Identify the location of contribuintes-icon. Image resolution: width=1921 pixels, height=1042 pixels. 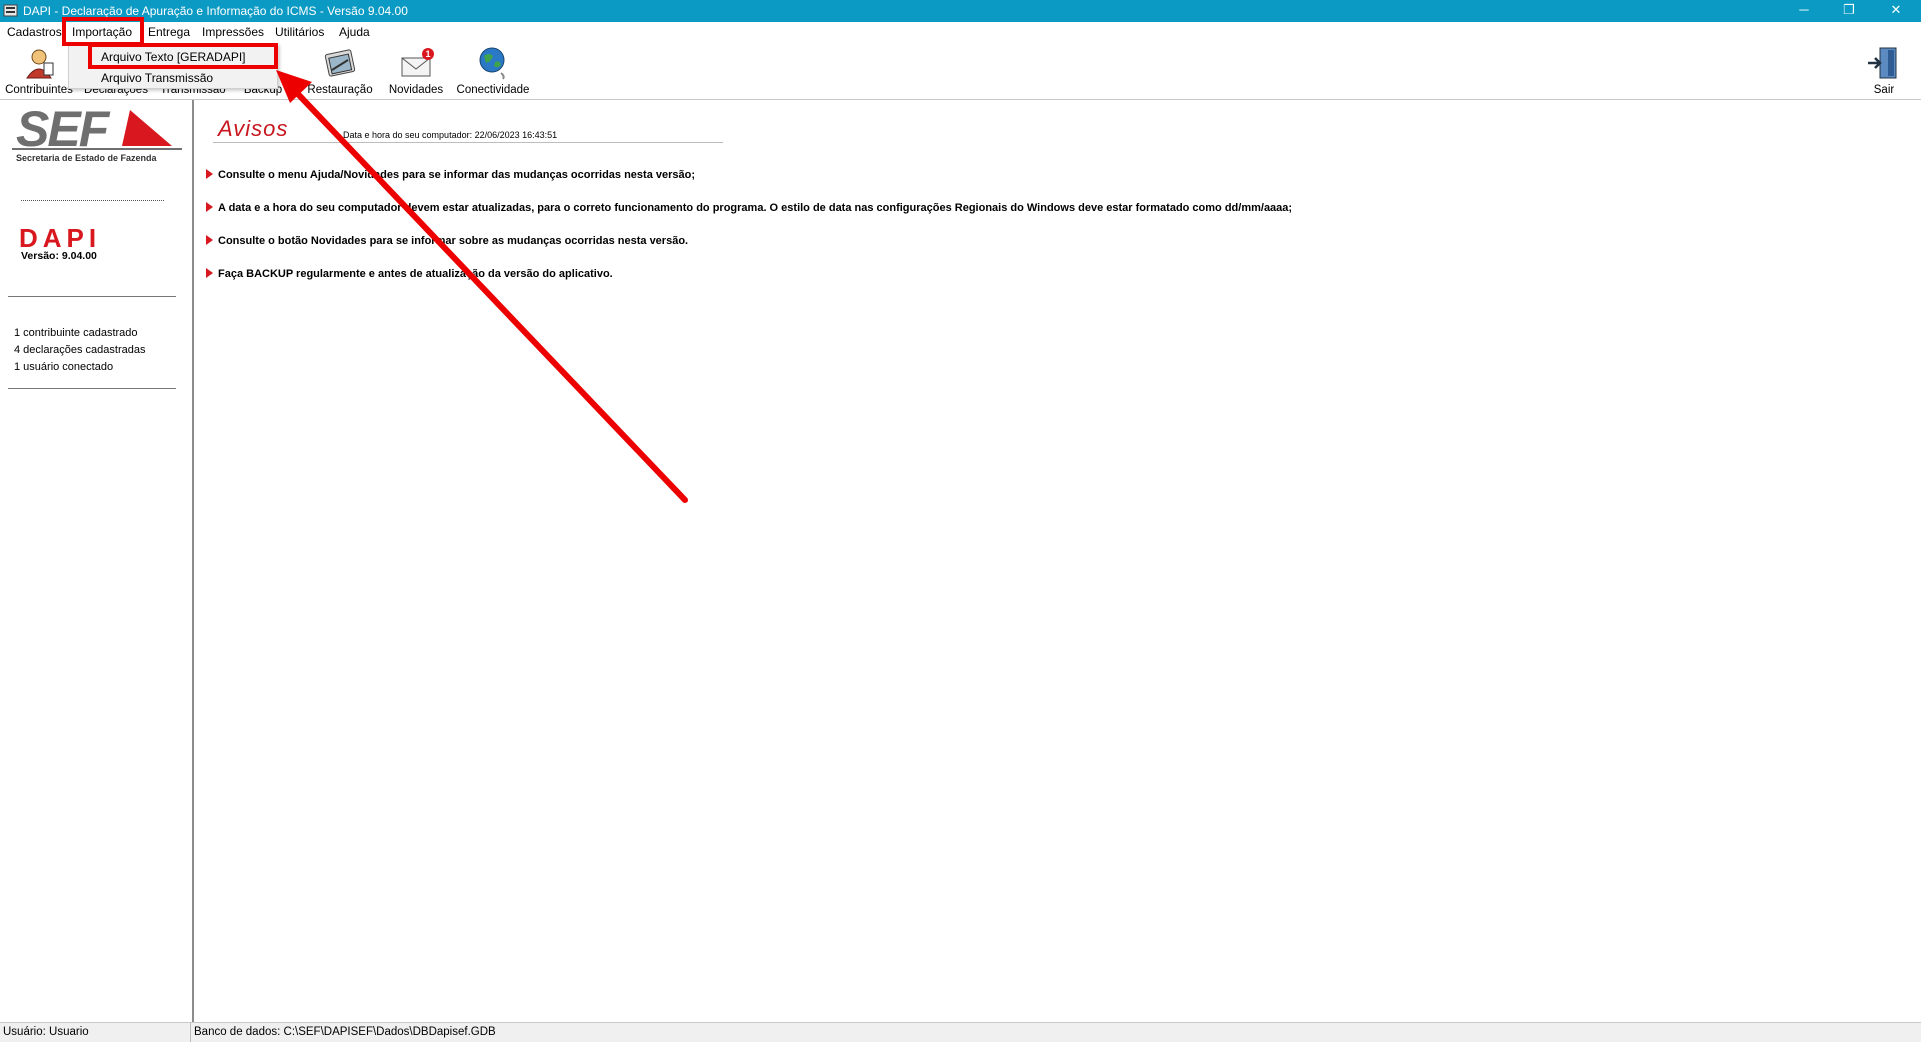
(40, 64).